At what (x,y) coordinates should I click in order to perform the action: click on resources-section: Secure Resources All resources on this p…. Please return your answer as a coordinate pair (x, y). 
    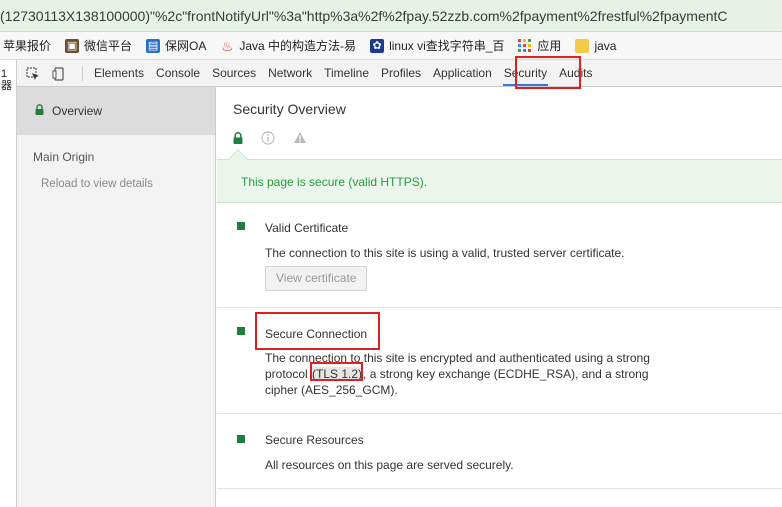
    Looking at the image, I should click on (499, 451).